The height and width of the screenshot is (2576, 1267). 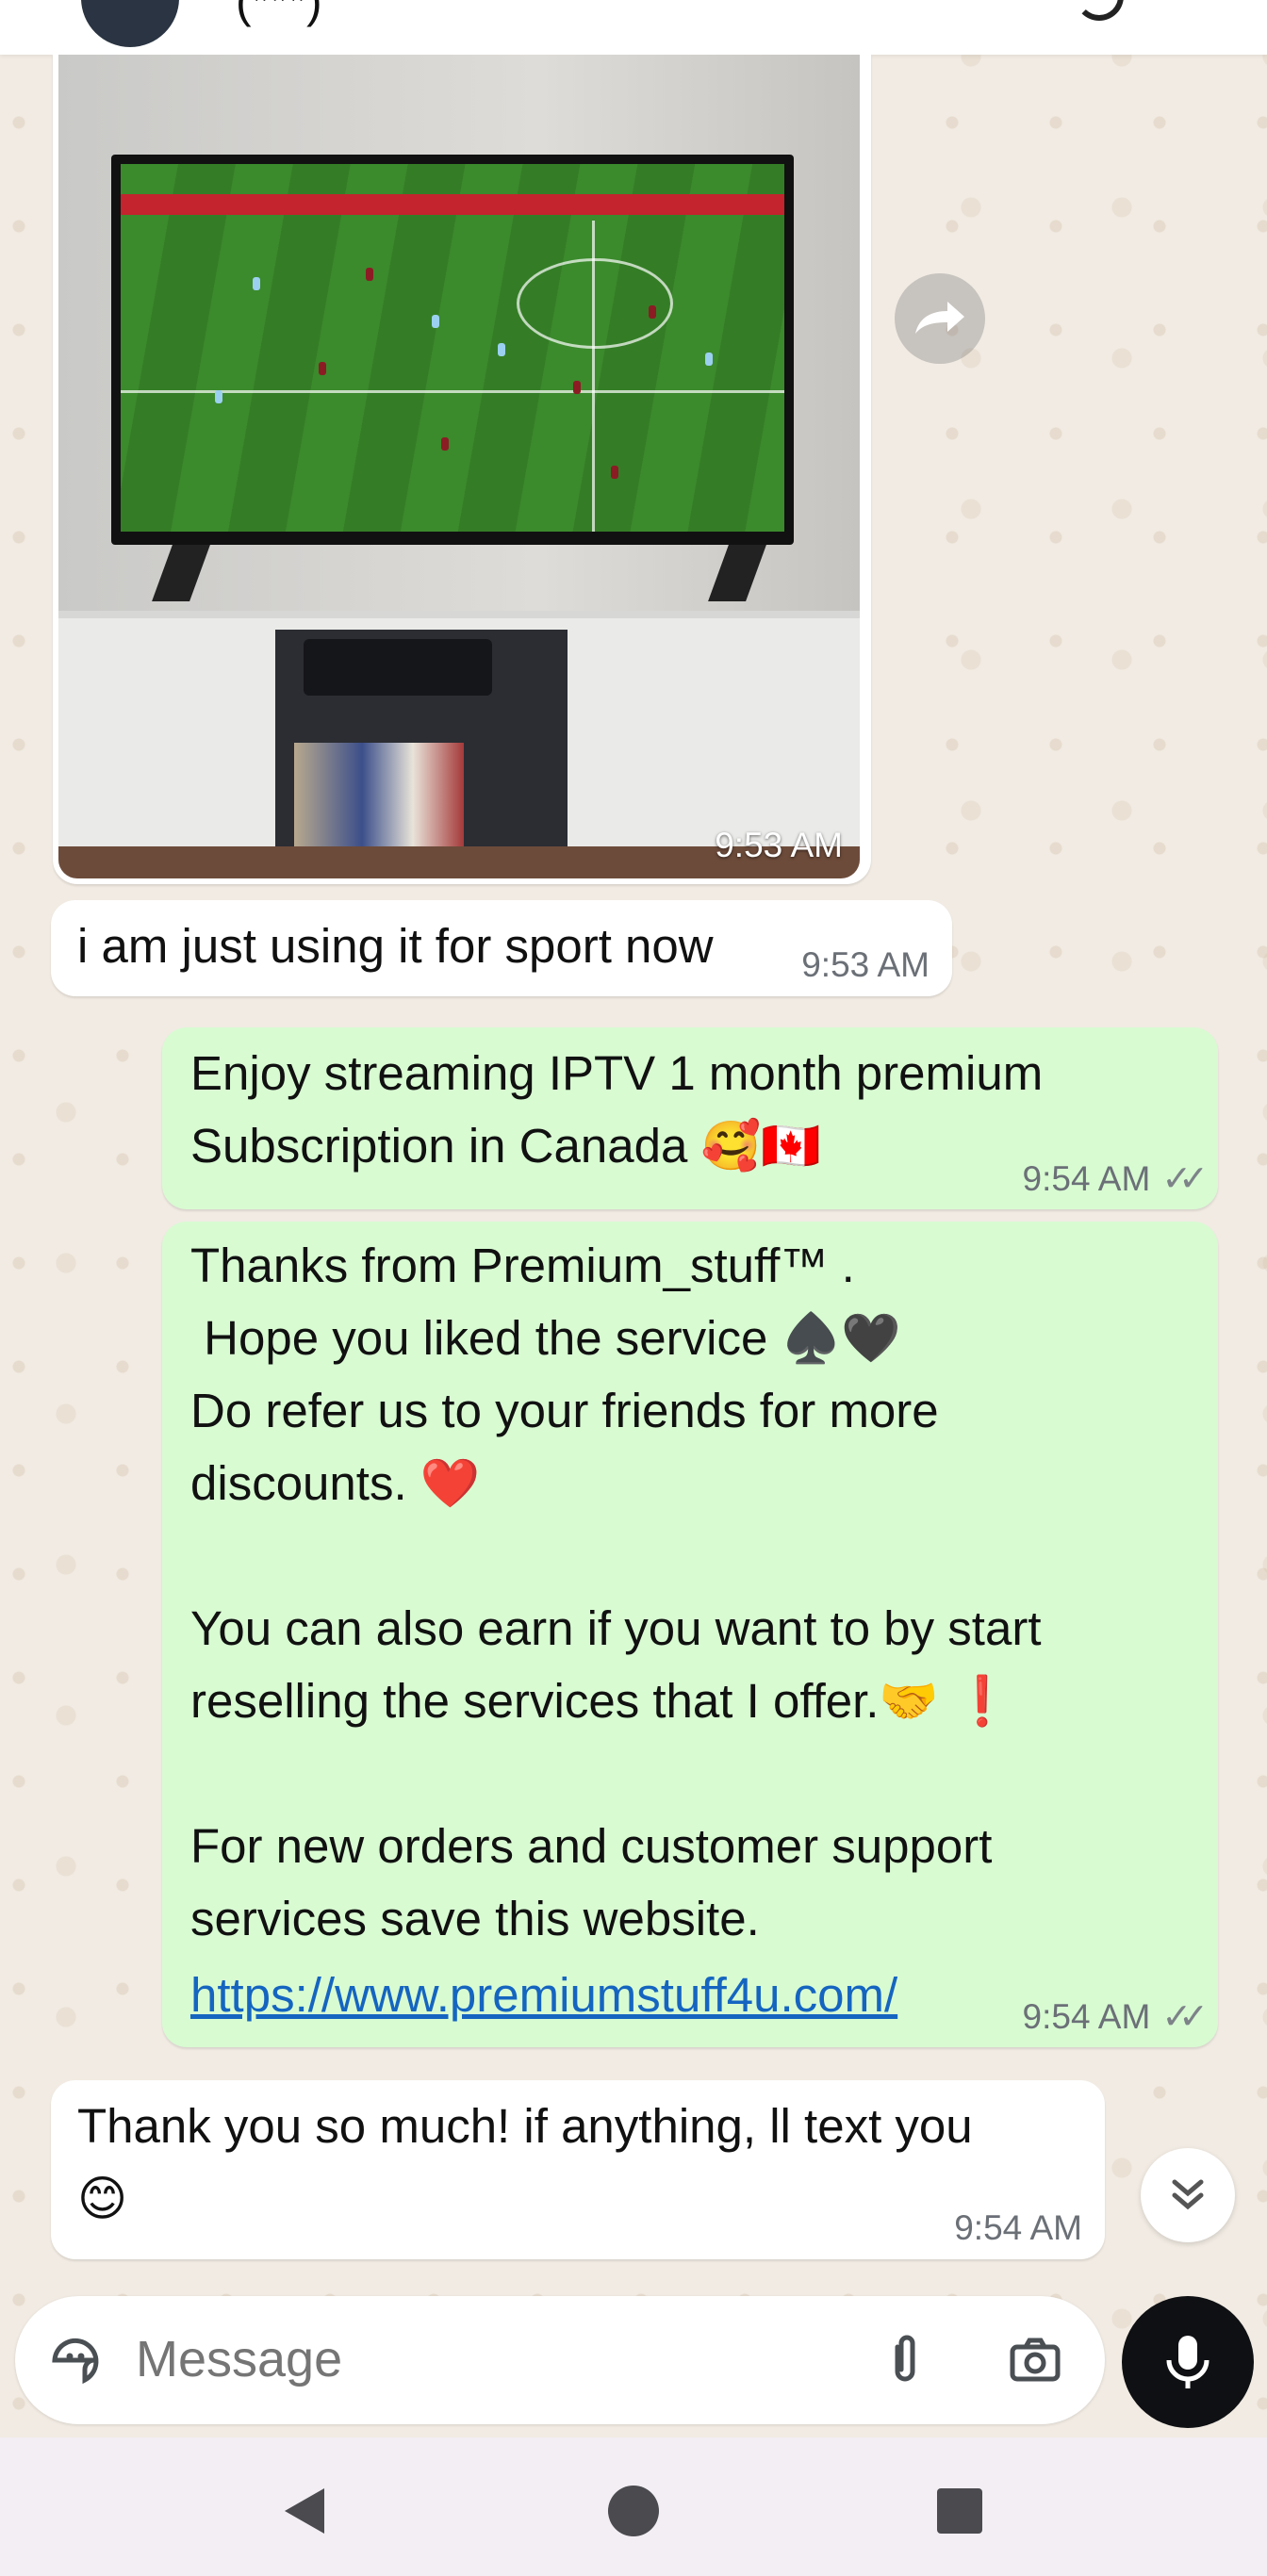 I want to click on home-circle-icon, so click(x=633, y=2511).